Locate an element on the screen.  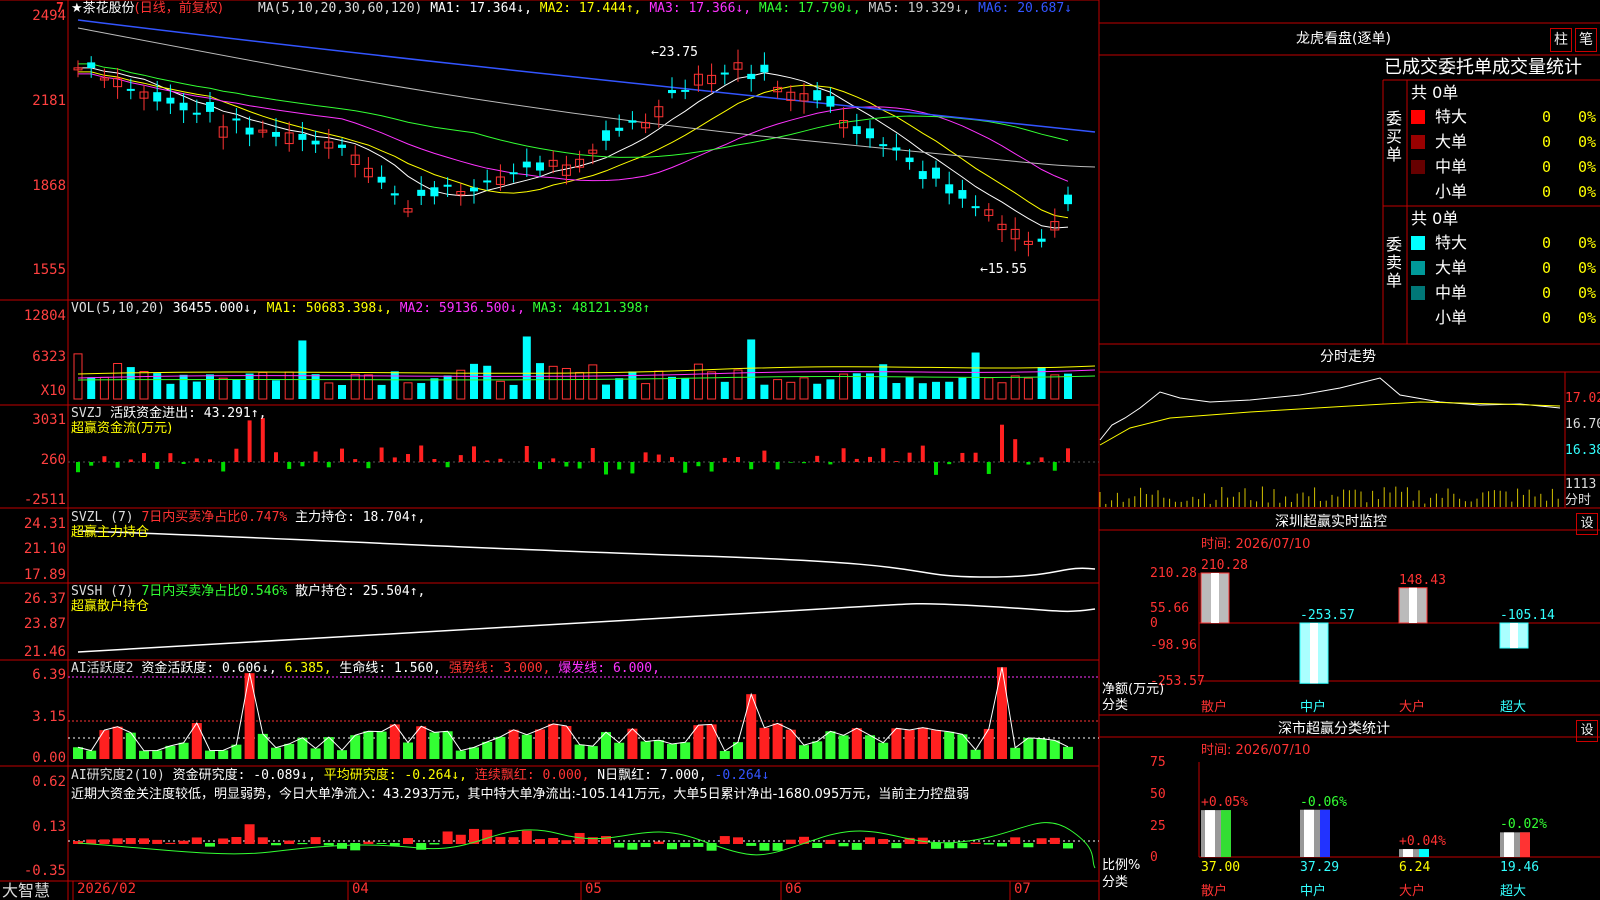
order-size-name: 小单 is located at coordinates (1451, 317).